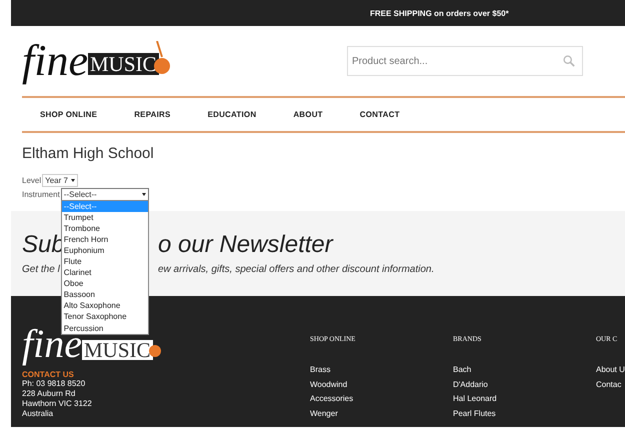 The width and height of the screenshot is (625, 441). I want to click on dropdown: Year 7, so click(60, 180).